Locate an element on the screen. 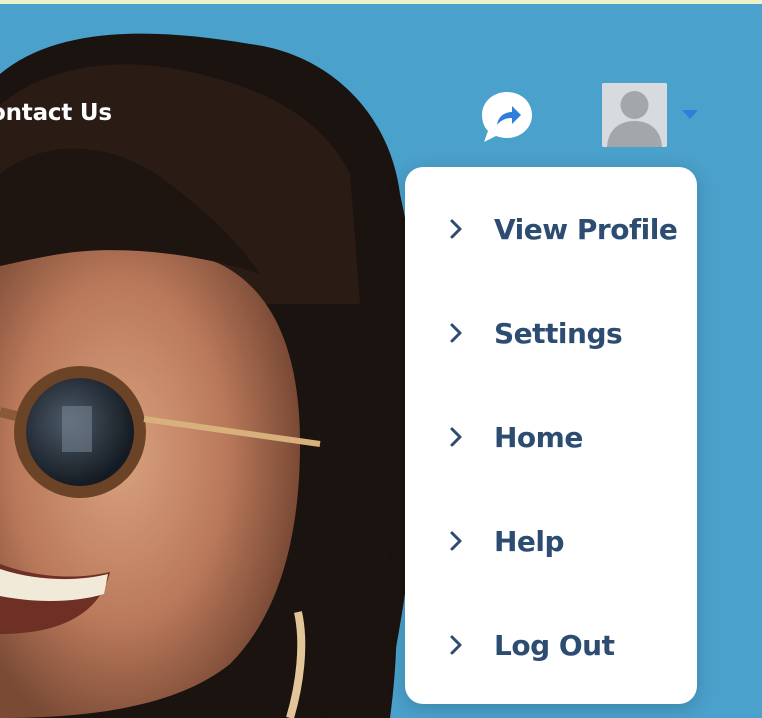  caret-down-icon is located at coordinates (690, 114).